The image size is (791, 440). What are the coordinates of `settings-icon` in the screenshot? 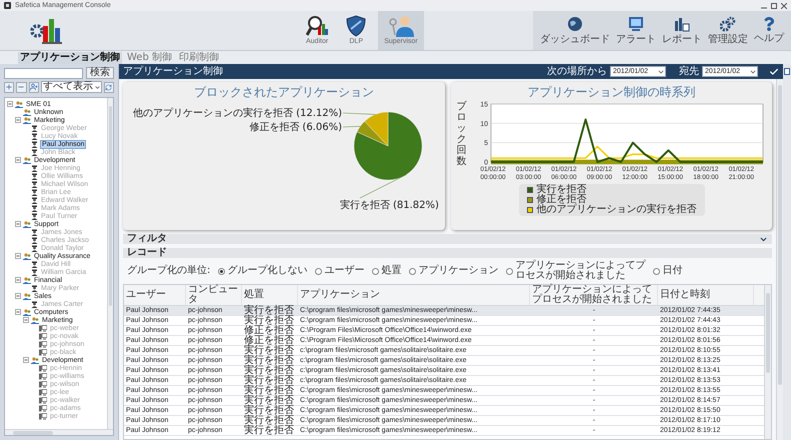 It's located at (728, 24).